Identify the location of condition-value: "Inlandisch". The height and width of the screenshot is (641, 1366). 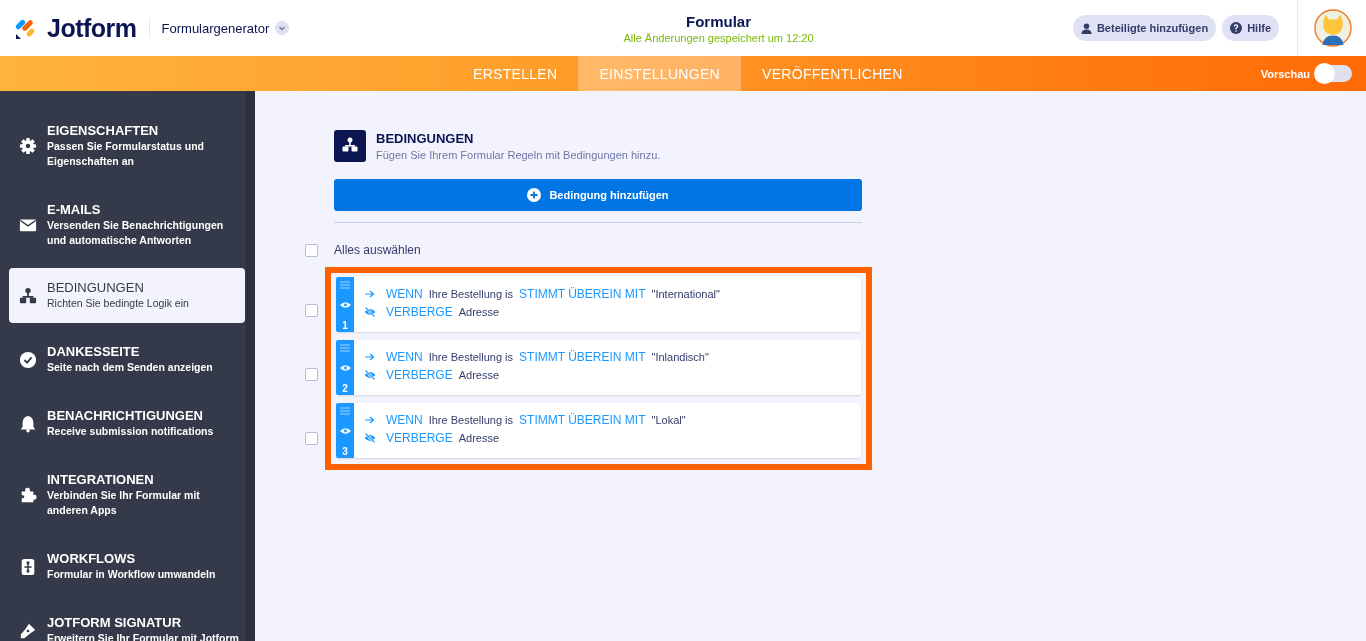
(680, 357).